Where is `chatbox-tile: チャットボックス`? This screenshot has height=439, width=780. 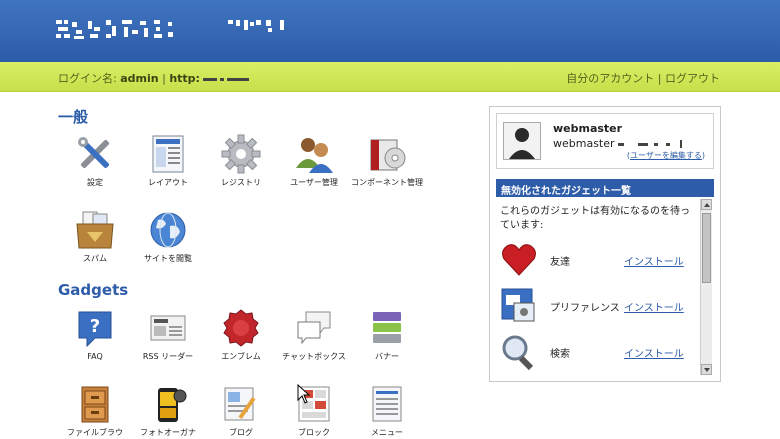 chatbox-tile: チャットボックス is located at coordinates (314, 335).